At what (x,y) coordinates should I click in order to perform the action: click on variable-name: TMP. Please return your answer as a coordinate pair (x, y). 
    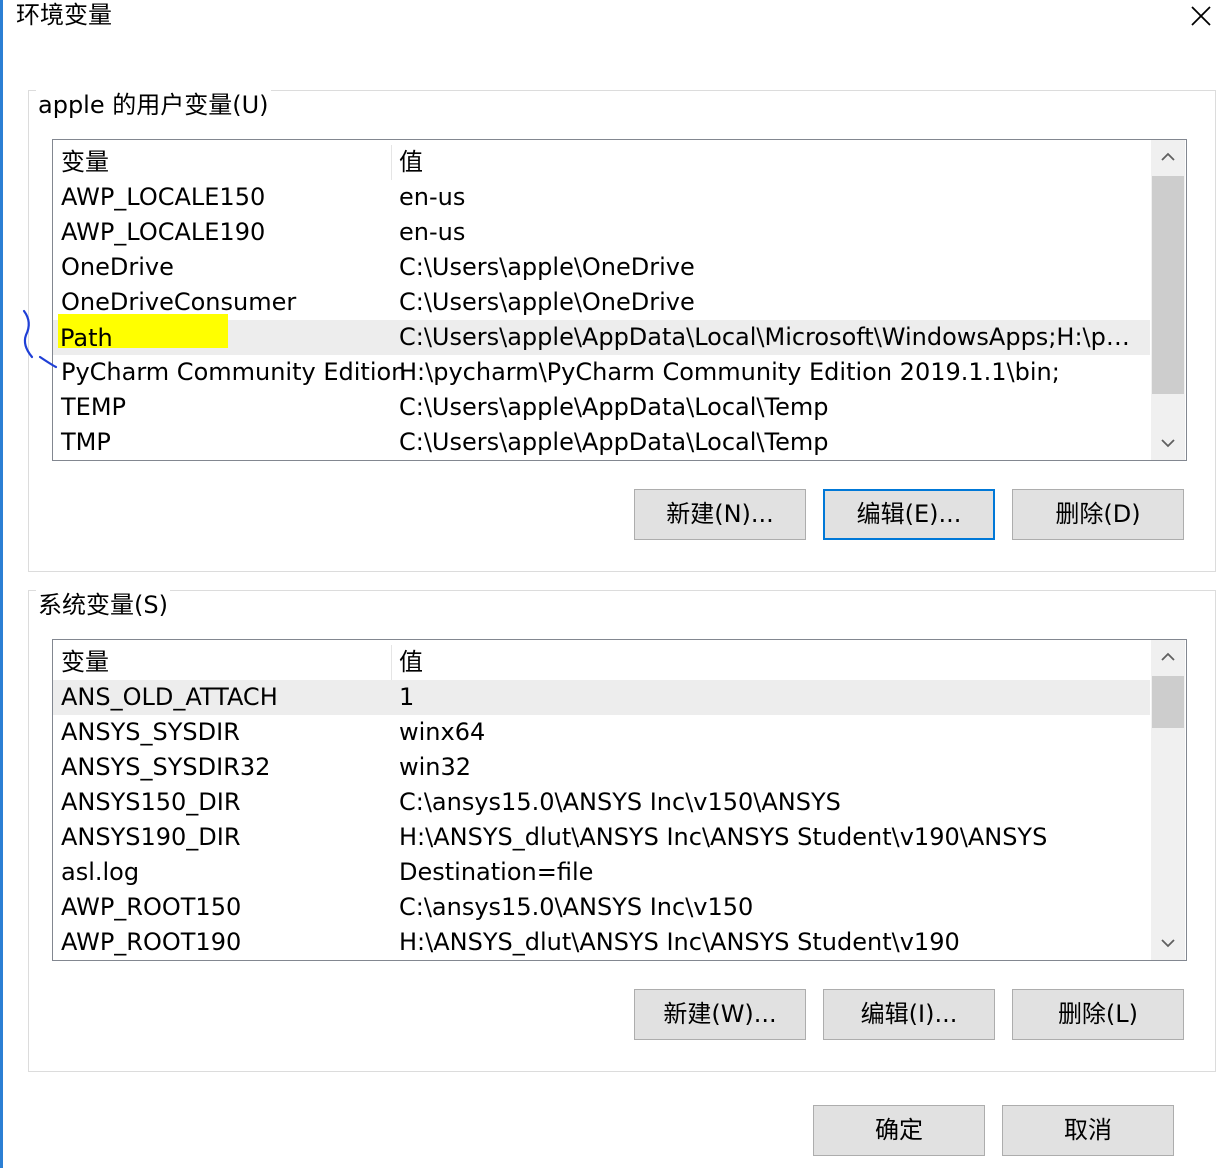
    Looking at the image, I should click on (86, 442).